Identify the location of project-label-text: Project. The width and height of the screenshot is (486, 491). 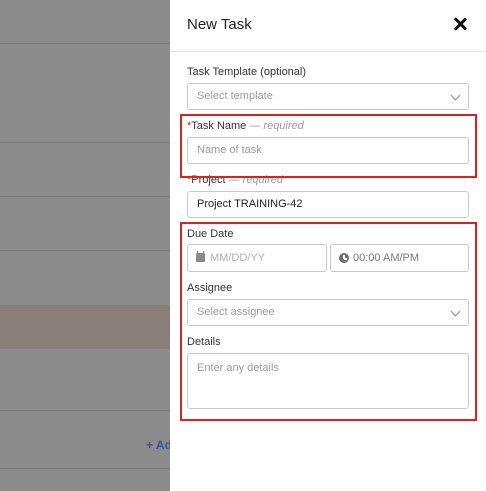
(208, 180).